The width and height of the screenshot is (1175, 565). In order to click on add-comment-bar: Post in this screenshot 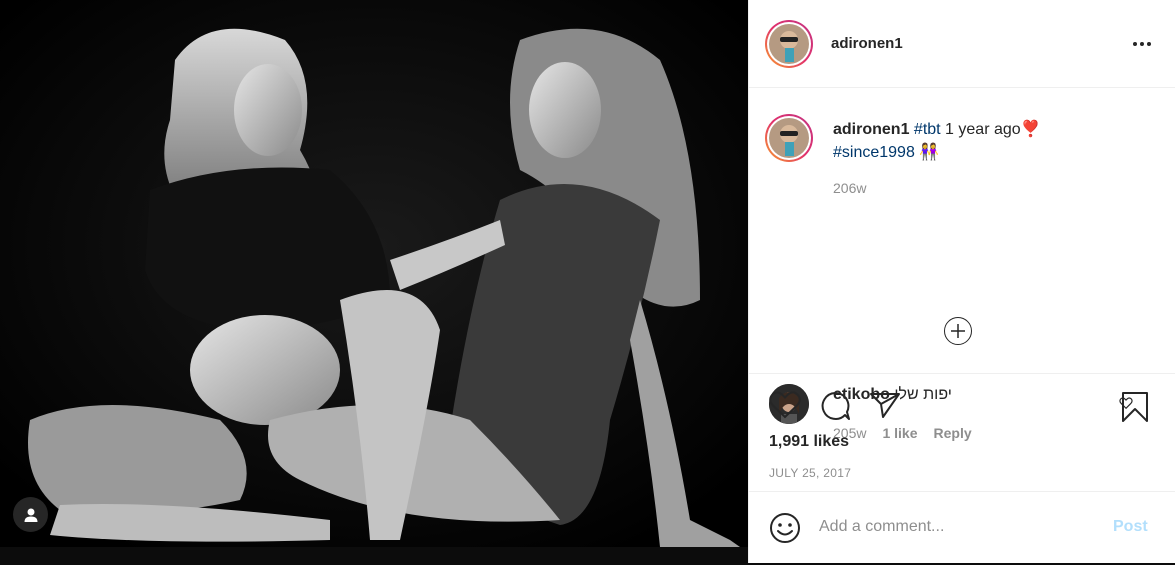, I will do `click(962, 527)`.